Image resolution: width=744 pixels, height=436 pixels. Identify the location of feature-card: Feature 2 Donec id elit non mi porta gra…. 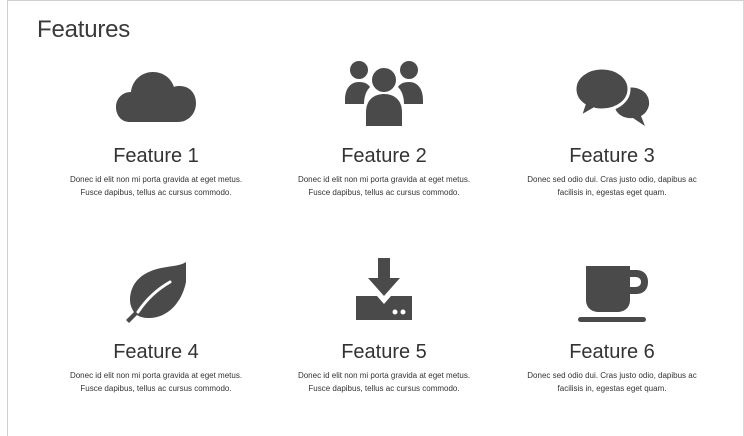
(384, 129).